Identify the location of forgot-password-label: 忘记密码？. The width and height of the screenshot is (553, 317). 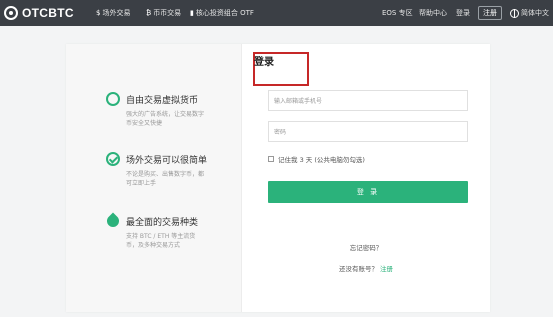
(366, 248).